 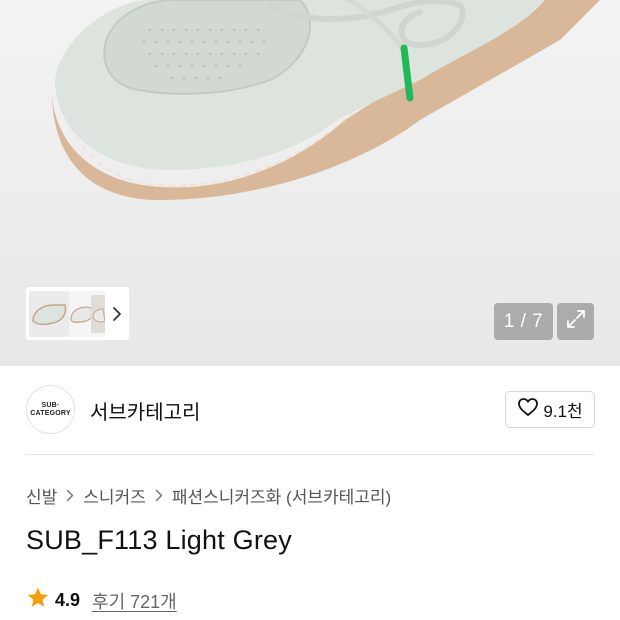 I want to click on breadcrumb-item-sneakers: 스니커즈, so click(x=114, y=495).